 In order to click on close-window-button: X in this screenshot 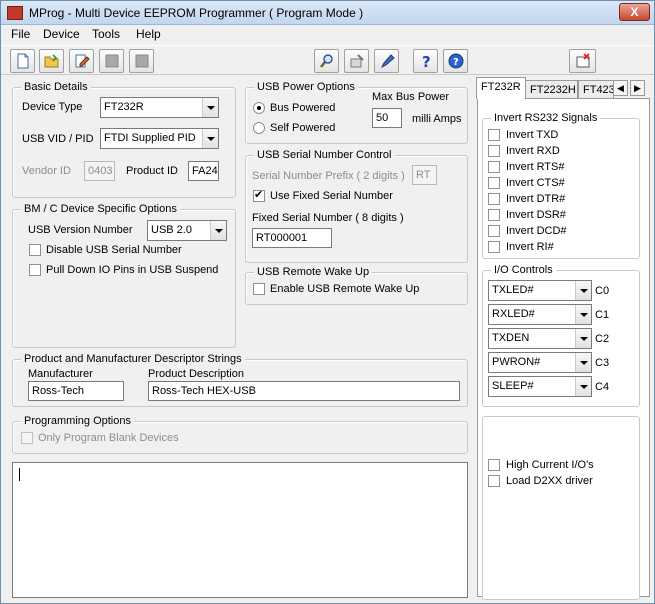, I will do `click(634, 12)`.